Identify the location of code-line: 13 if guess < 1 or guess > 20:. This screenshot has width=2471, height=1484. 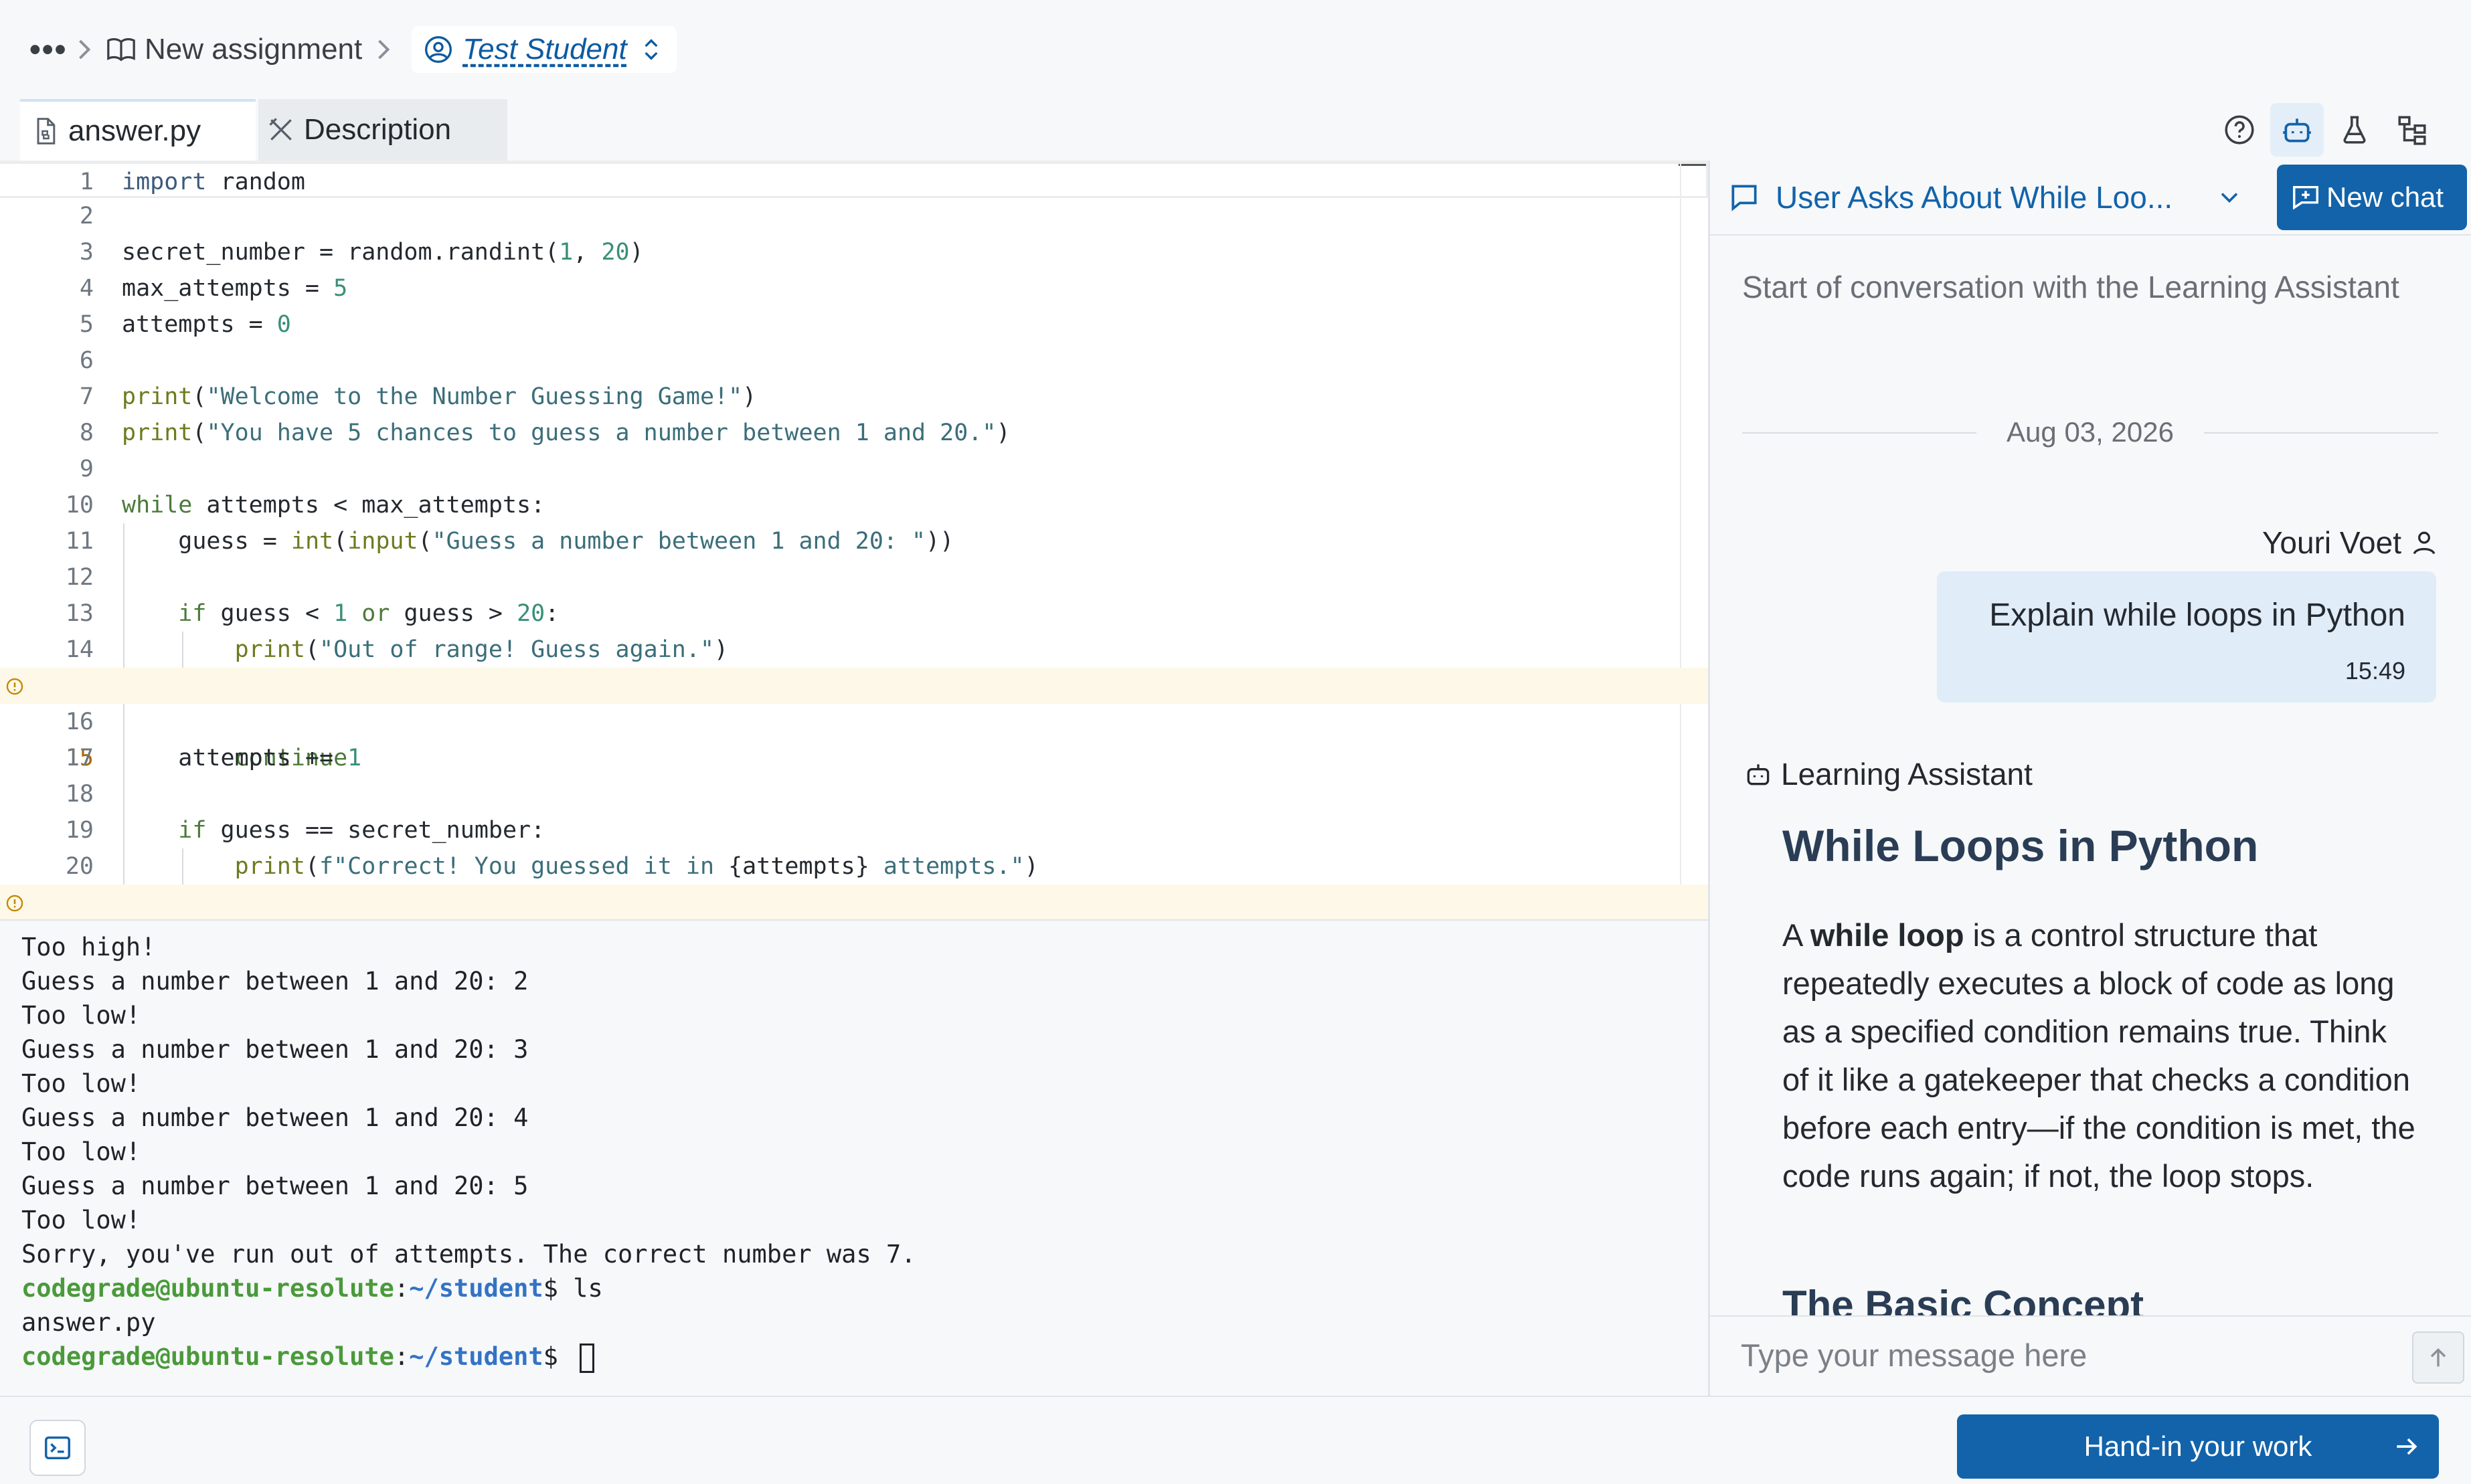
(312, 613).